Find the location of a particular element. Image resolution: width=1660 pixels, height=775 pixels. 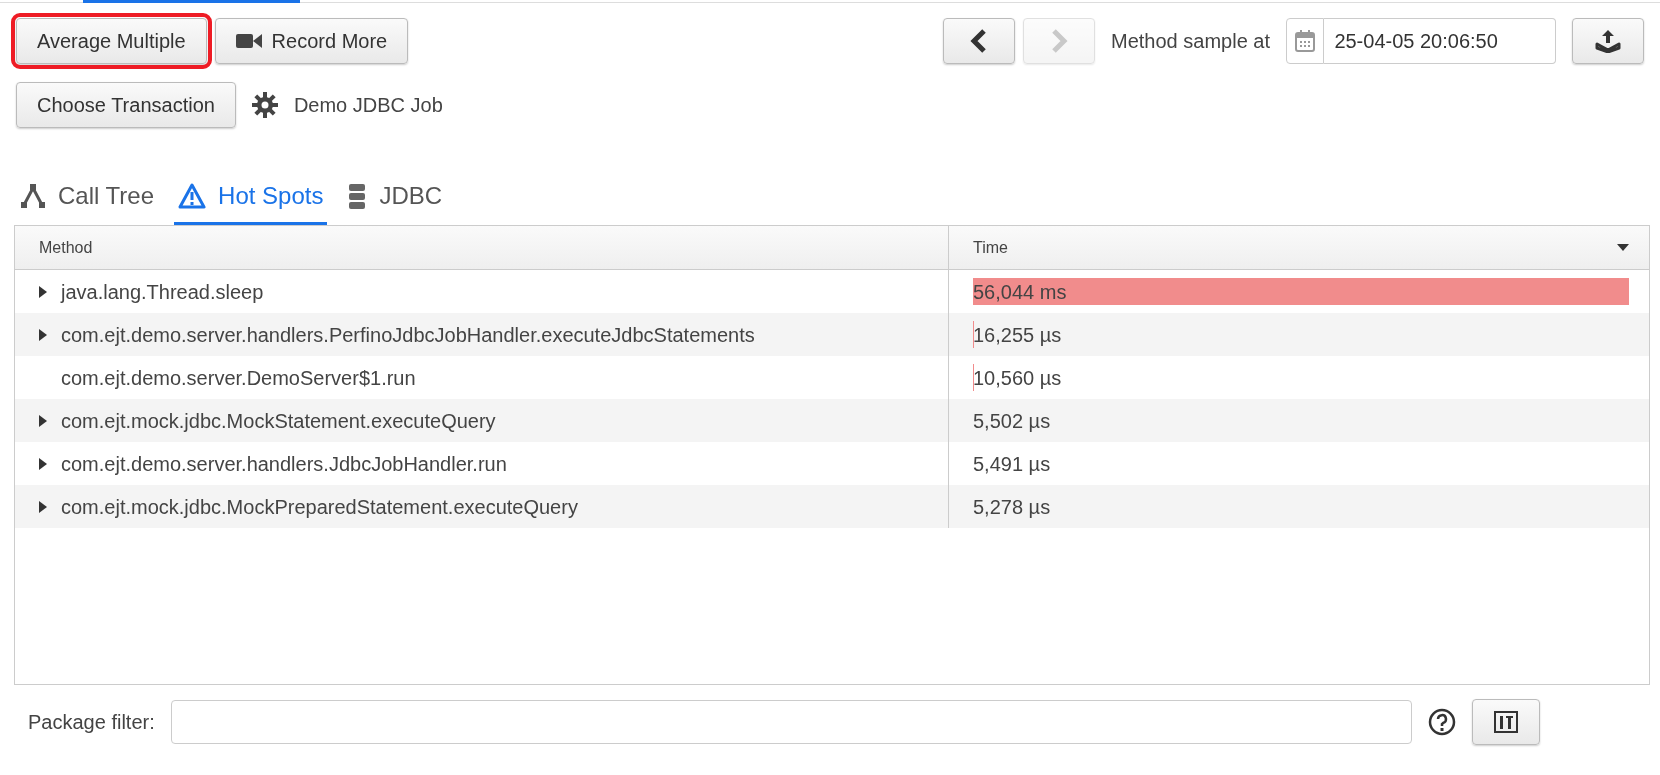

transaction-name: Demo JDBC Job is located at coordinates (368, 105).